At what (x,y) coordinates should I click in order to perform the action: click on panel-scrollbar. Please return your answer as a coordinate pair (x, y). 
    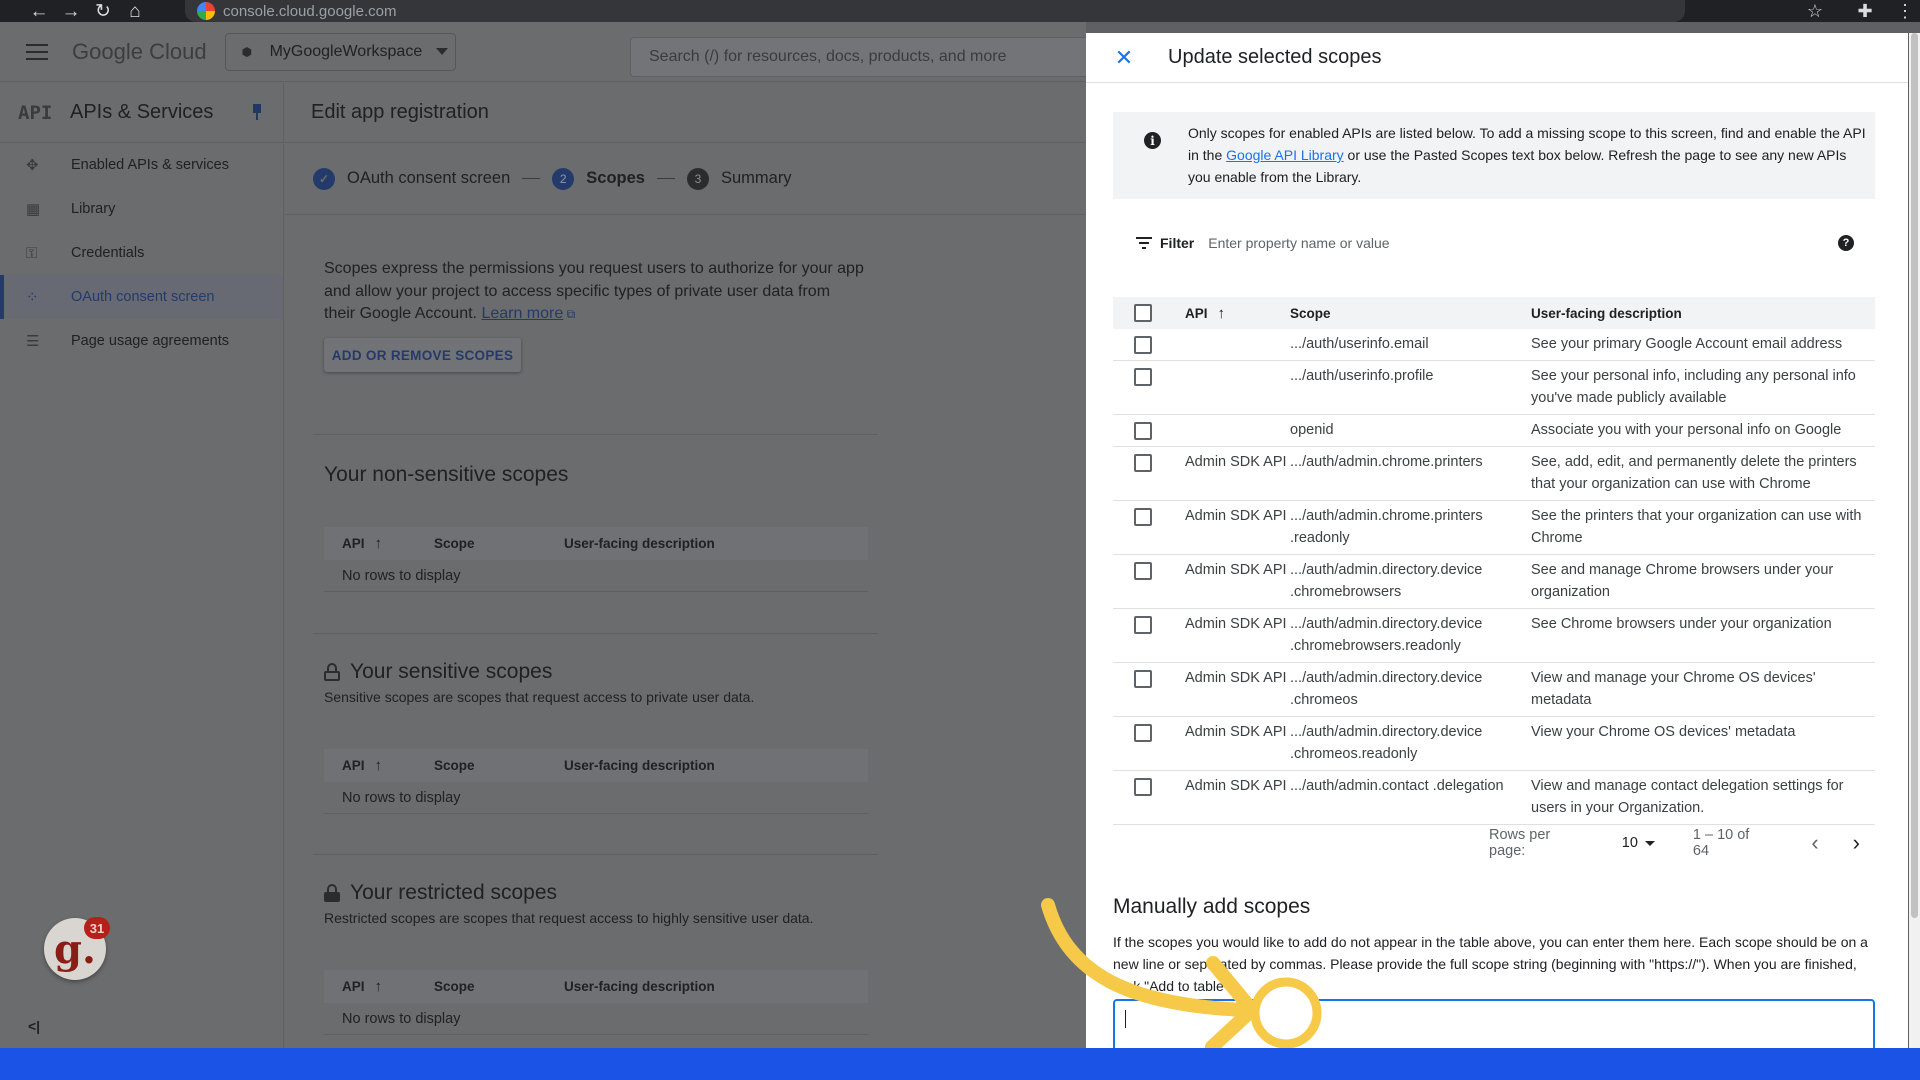
    Looking at the image, I should click on (1914, 540).